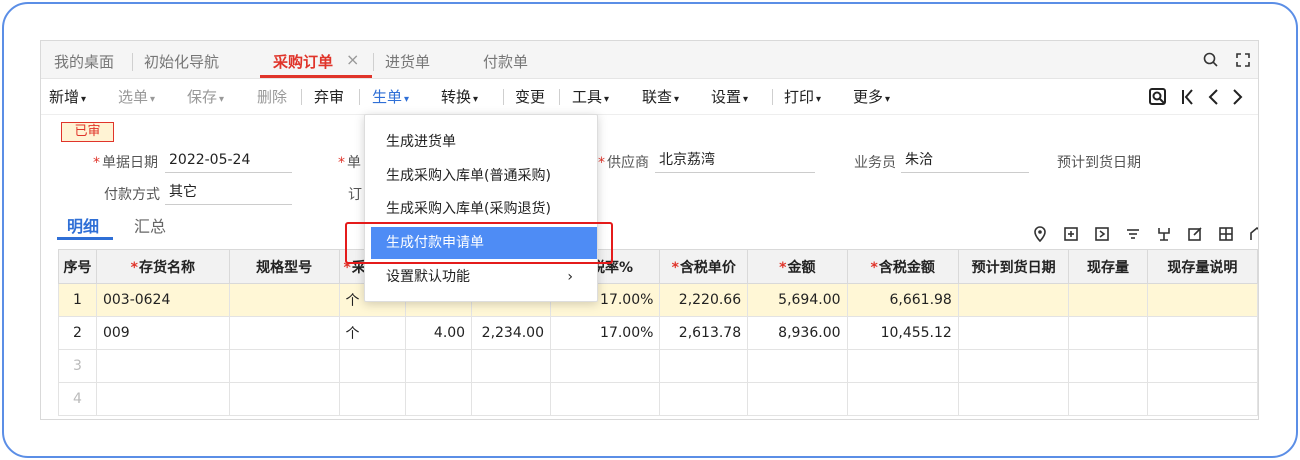 This screenshot has height=460, width=1300. What do you see at coordinates (902, 266) in the screenshot?
I see `col-header-tax-amount: *含税金额` at bounding box center [902, 266].